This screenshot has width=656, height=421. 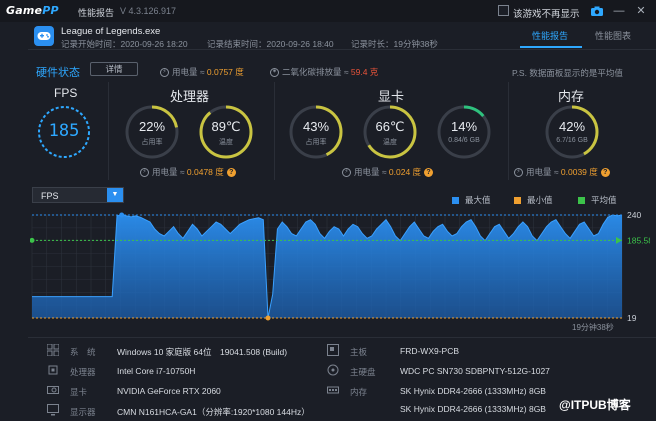 What do you see at coordinates (53, 410) in the screenshot?
I see `monitor-icon` at bounding box center [53, 410].